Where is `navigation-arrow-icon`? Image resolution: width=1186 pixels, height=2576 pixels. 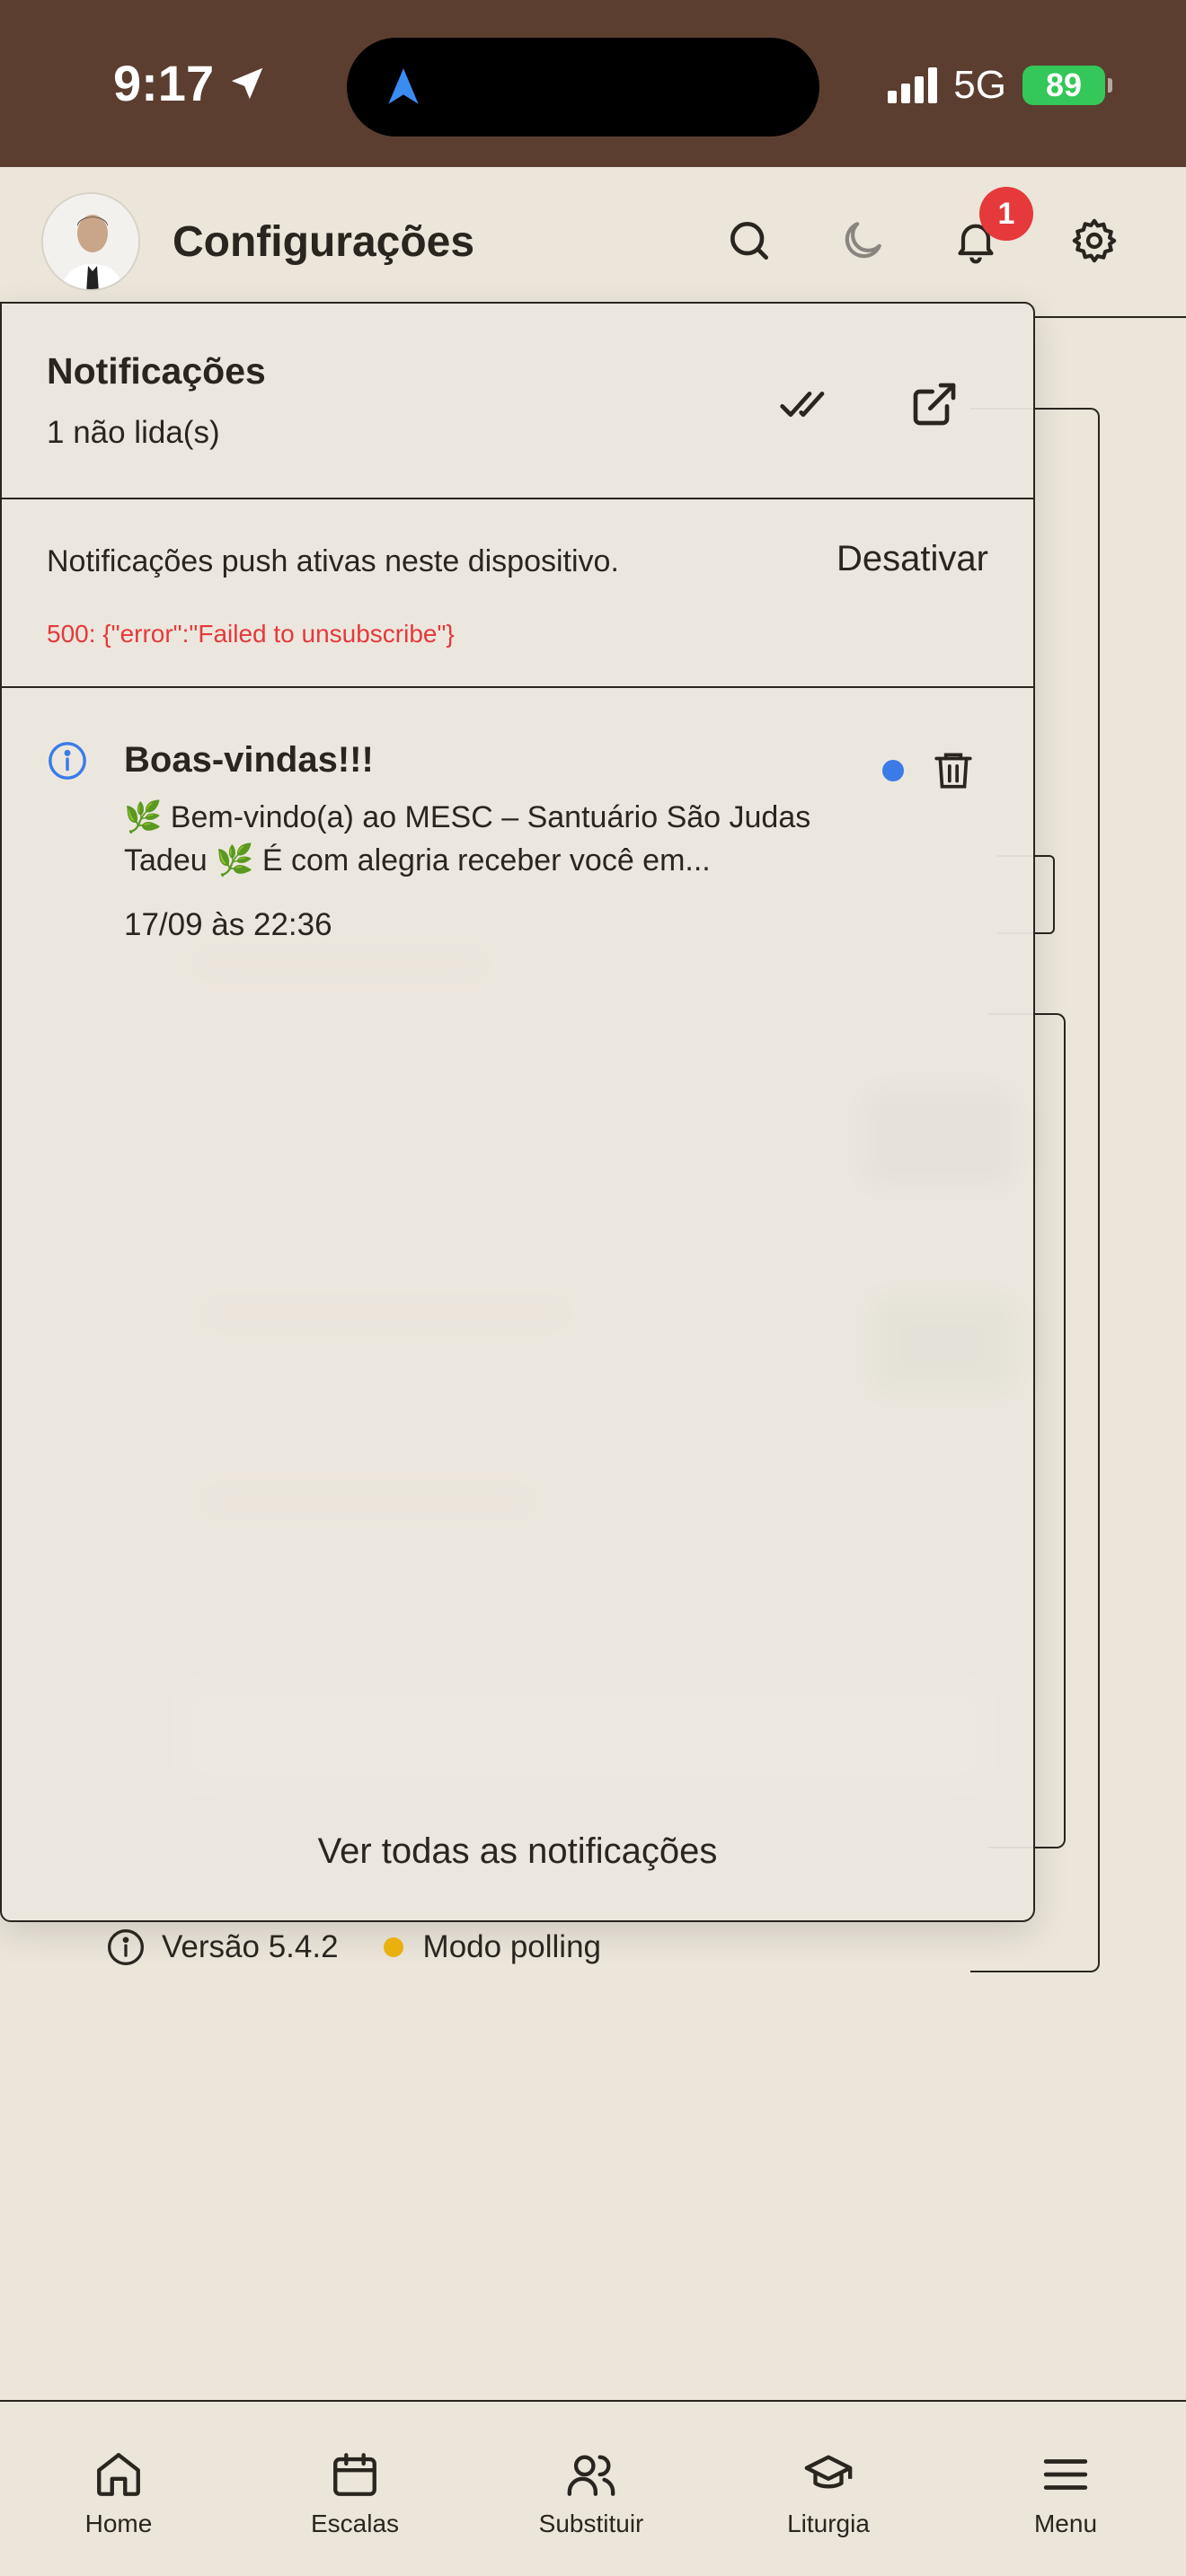
navigation-arrow-icon is located at coordinates (403, 86).